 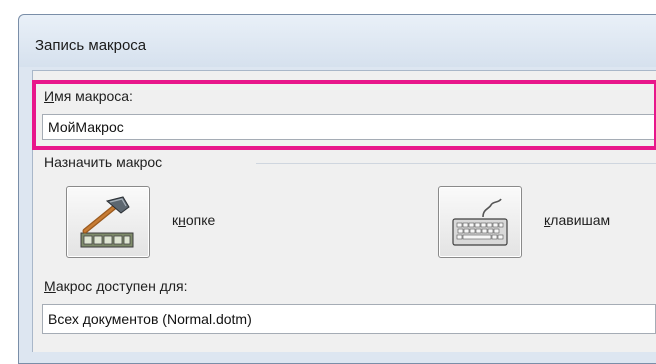 I want to click on assign-macro-label: Назначить макрос, so click(x=103, y=162).